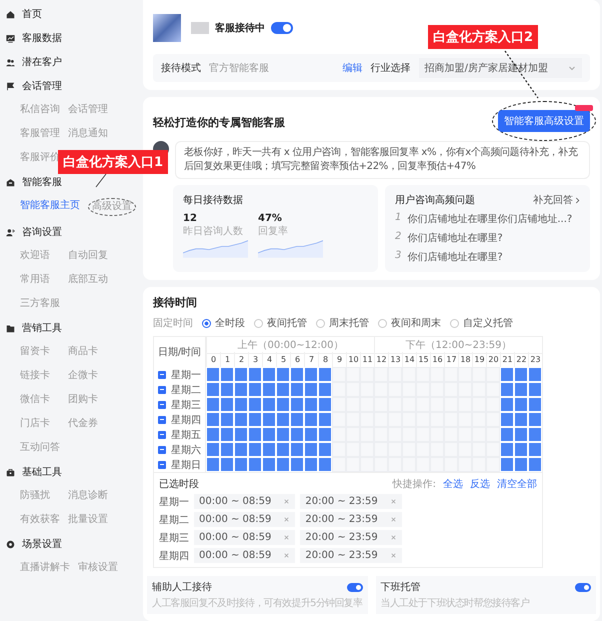 This screenshot has width=602, height=621. Describe the element at coordinates (481, 323) in the screenshot. I see `radio-option: 自定义托管` at that location.